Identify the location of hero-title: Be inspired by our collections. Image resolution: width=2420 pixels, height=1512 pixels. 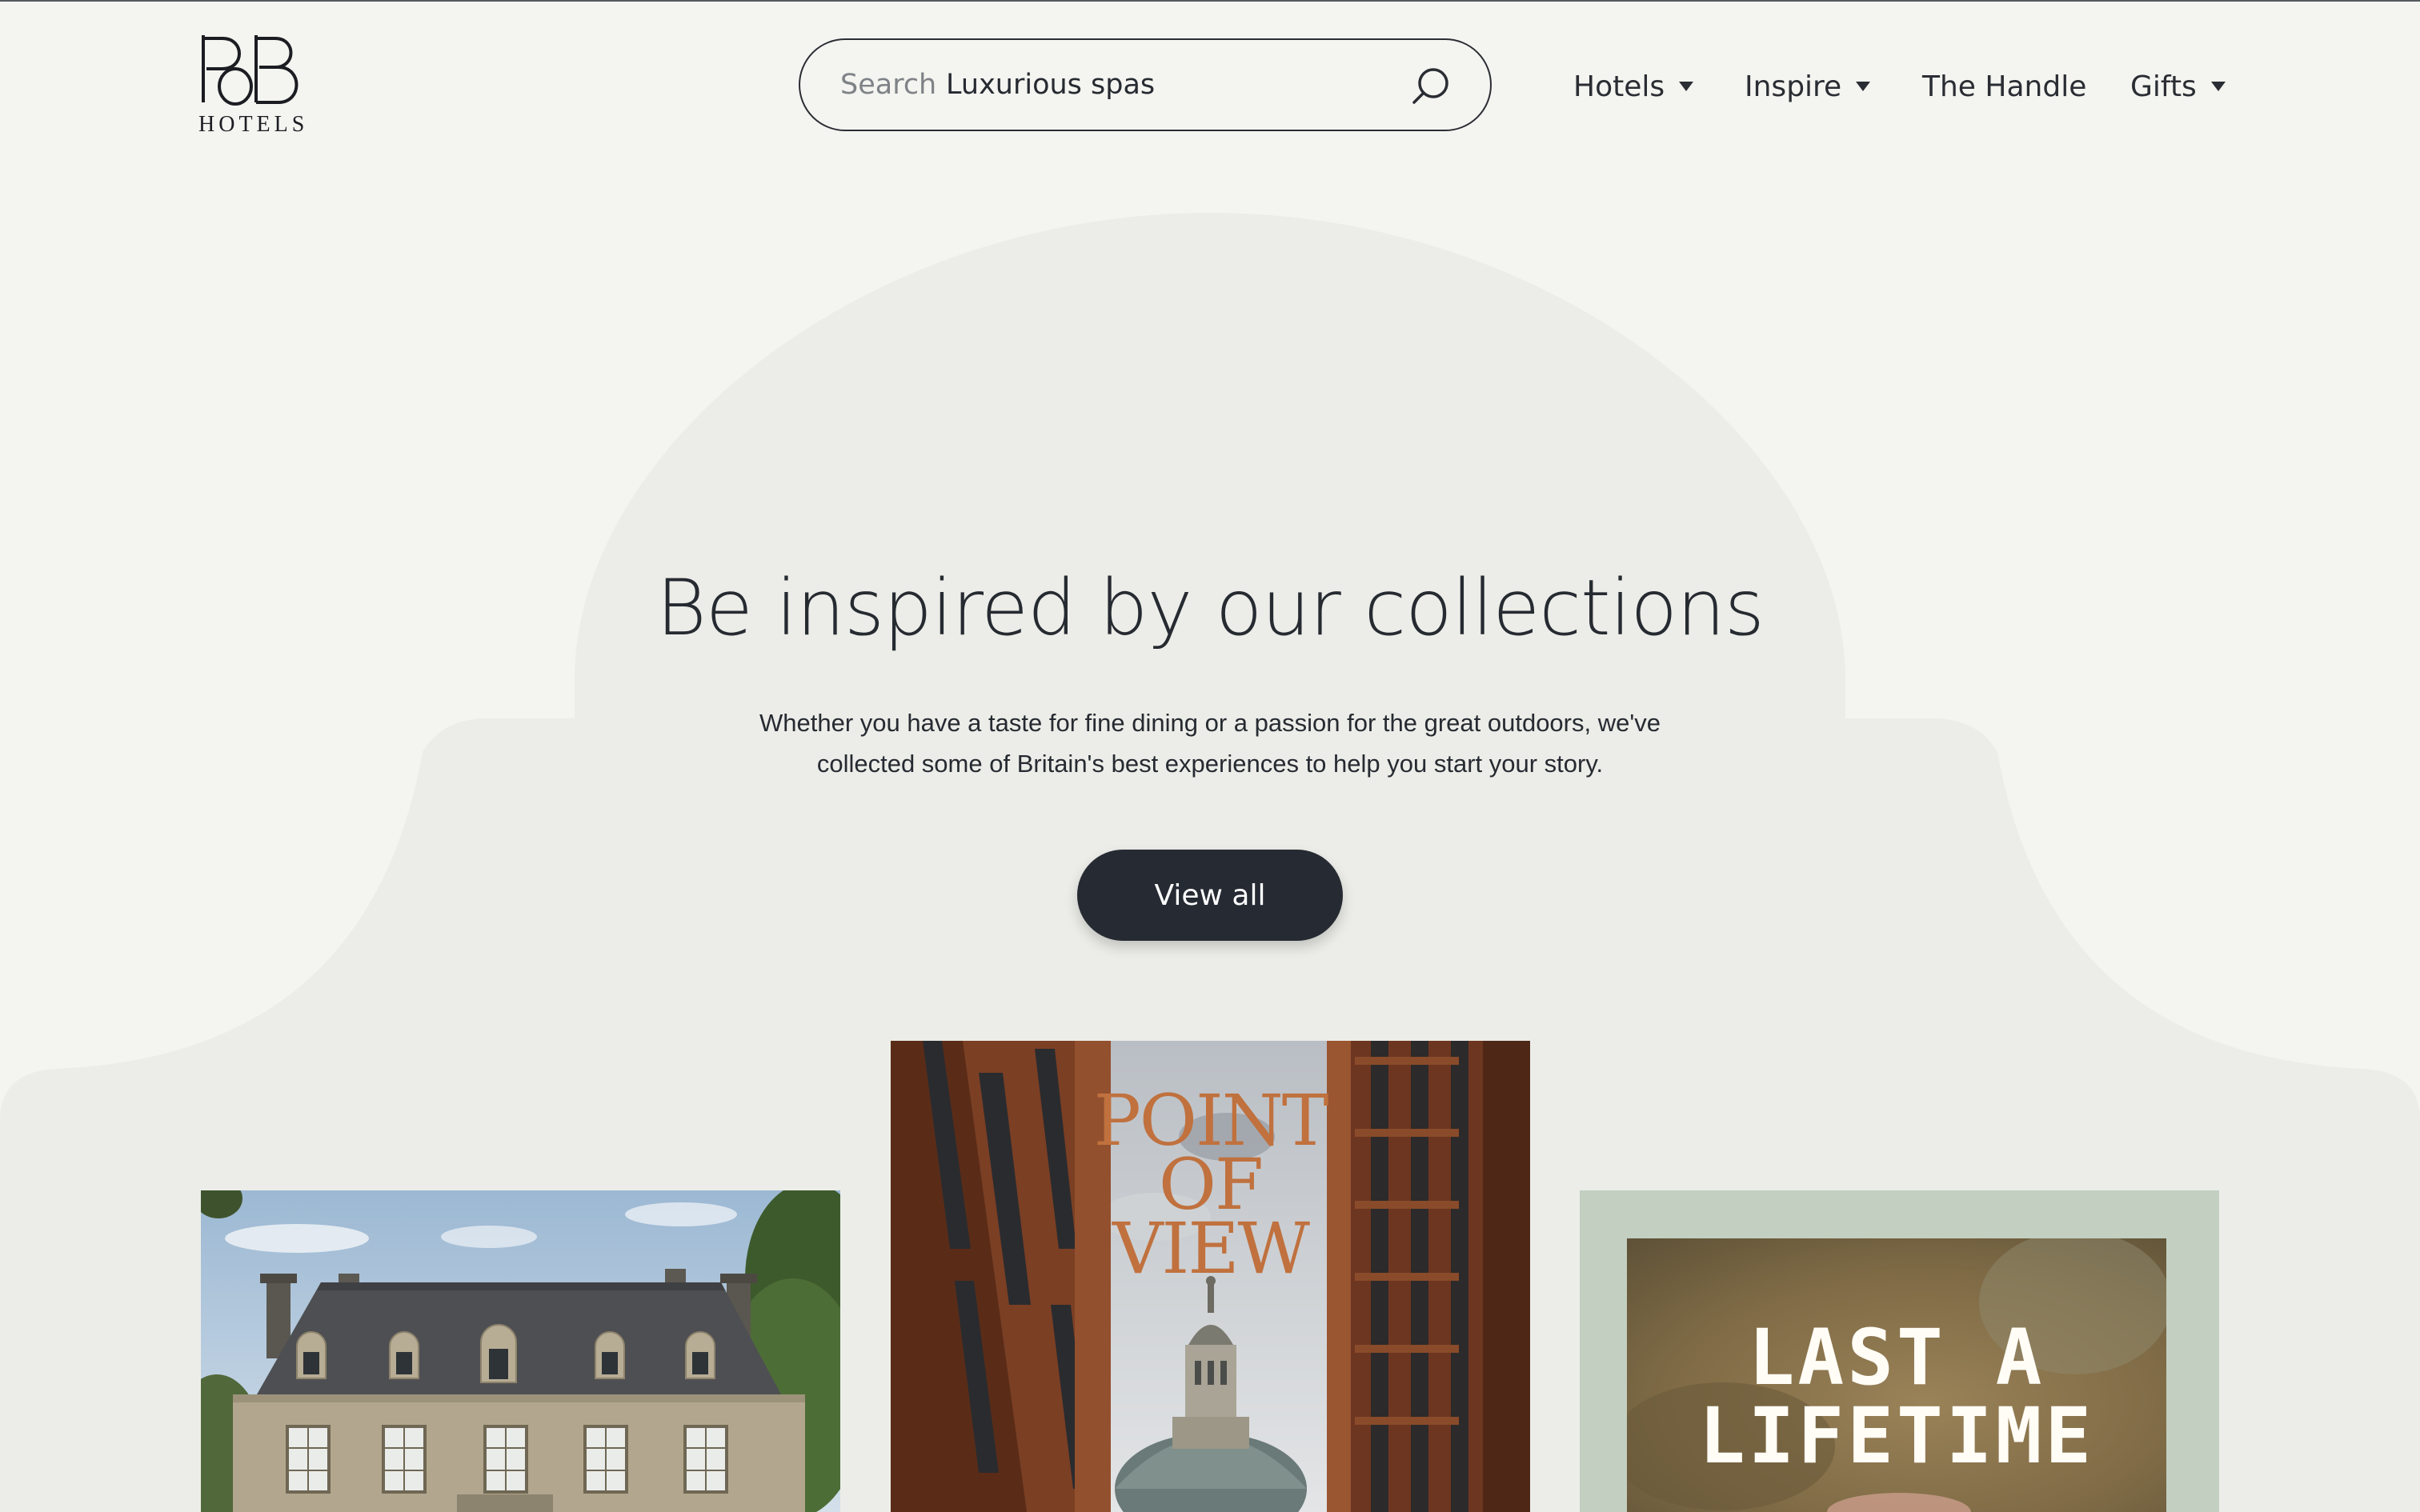
(1210, 608).